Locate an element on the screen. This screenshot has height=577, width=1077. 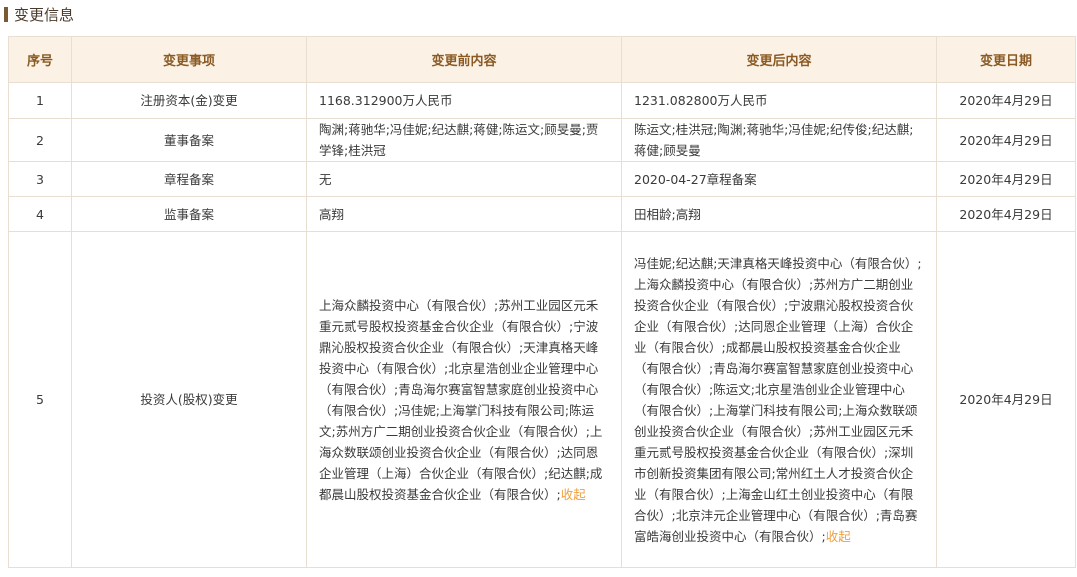
row-after: 陈运文;桂洪冠;陶渊;蒋驰华;冯佳妮;纪传俊;纪达麒;蒋健;顾旻曼 is located at coordinates (779, 140).